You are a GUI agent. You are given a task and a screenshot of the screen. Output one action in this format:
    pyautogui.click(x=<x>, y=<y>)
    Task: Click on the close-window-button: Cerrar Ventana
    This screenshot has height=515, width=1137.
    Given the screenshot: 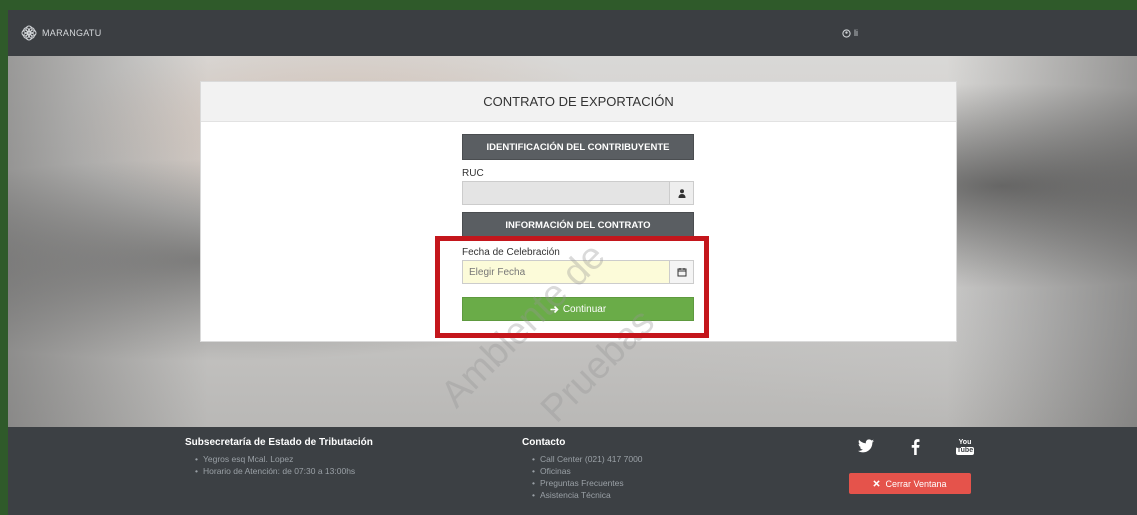 What is the action you would take?
    pyautogui.click(x=910, y=483)
    